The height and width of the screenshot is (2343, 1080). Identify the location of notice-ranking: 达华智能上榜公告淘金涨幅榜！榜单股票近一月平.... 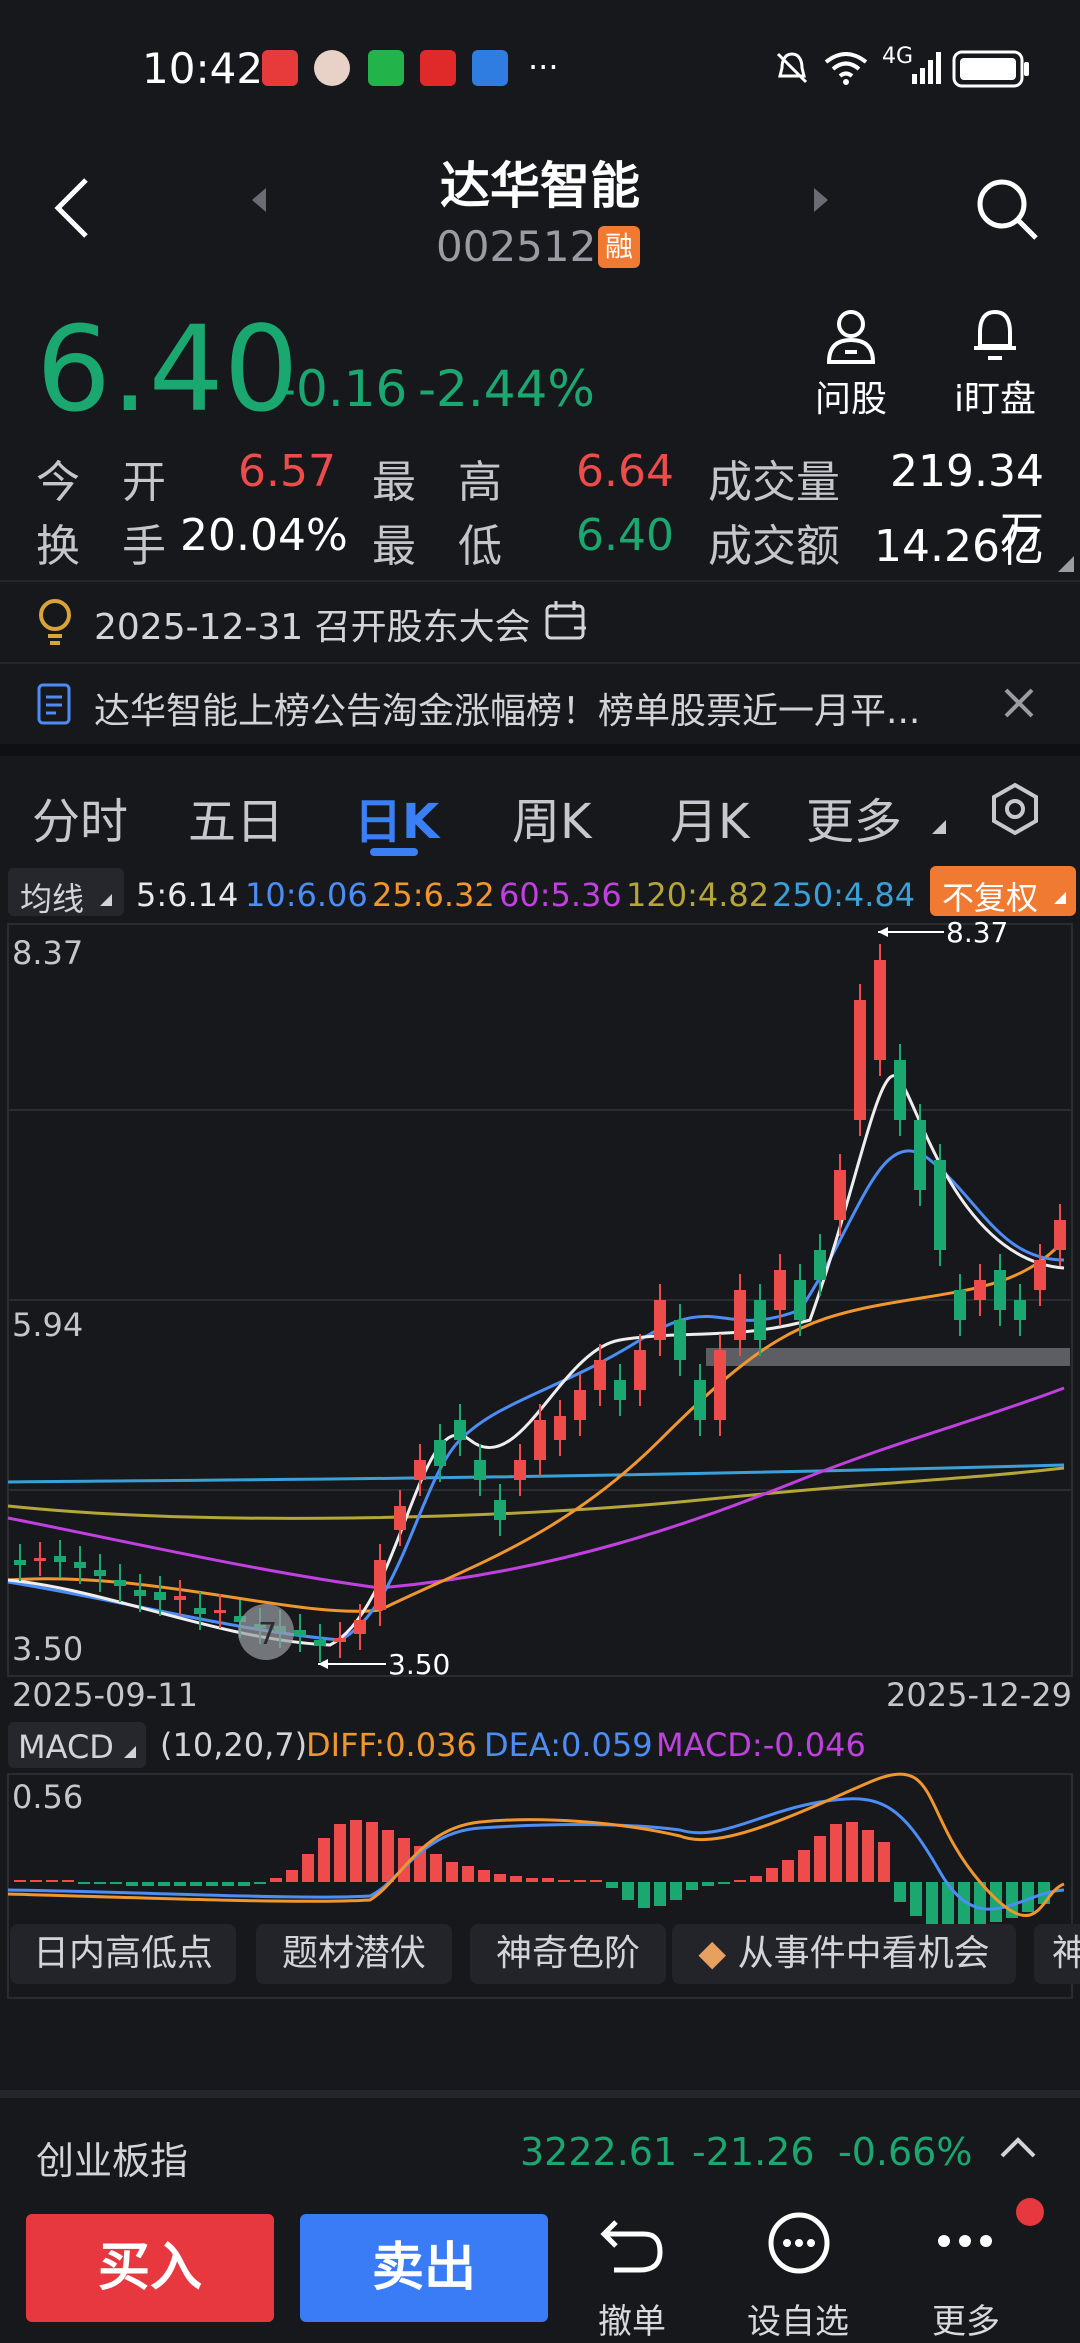
(540, 704).